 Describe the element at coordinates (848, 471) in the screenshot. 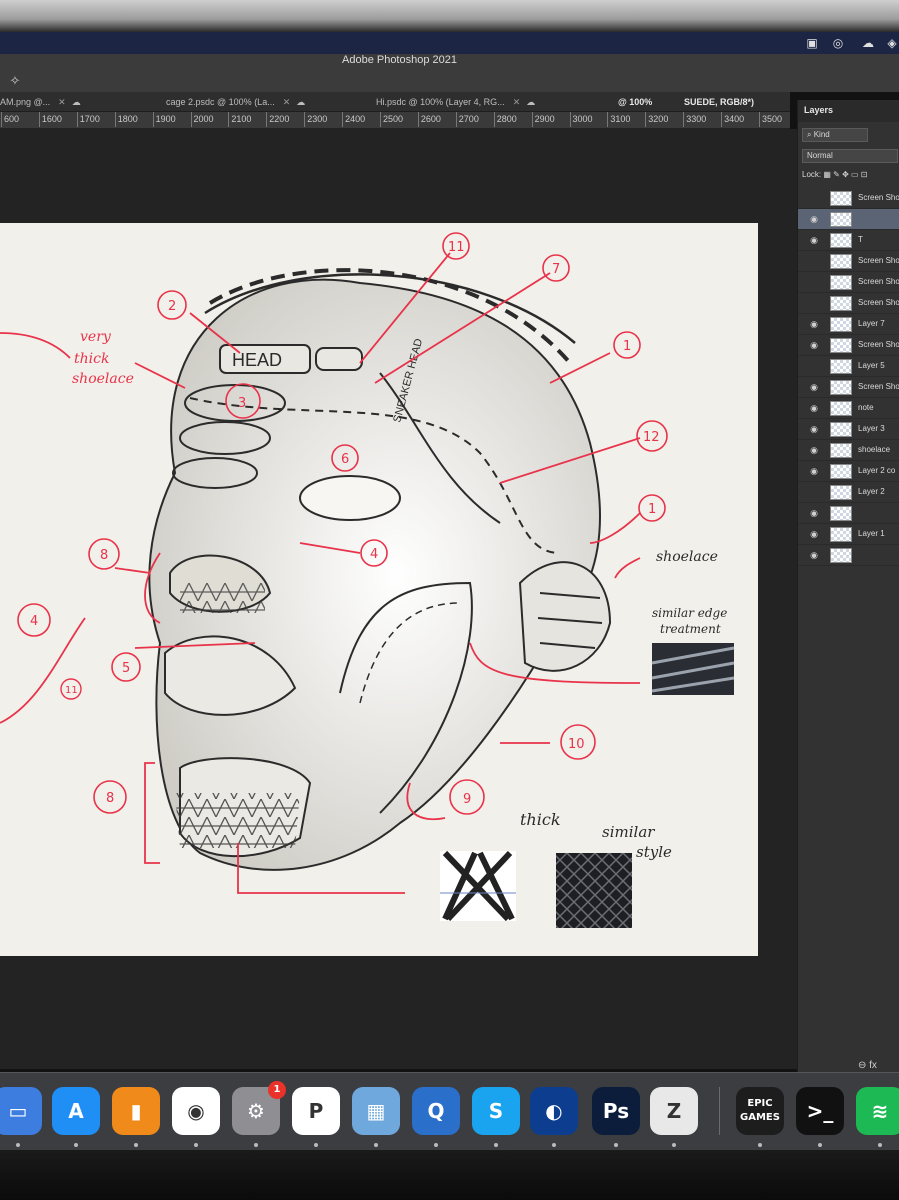

I see `layer-row: ◉ Layer 2 co` at that location.